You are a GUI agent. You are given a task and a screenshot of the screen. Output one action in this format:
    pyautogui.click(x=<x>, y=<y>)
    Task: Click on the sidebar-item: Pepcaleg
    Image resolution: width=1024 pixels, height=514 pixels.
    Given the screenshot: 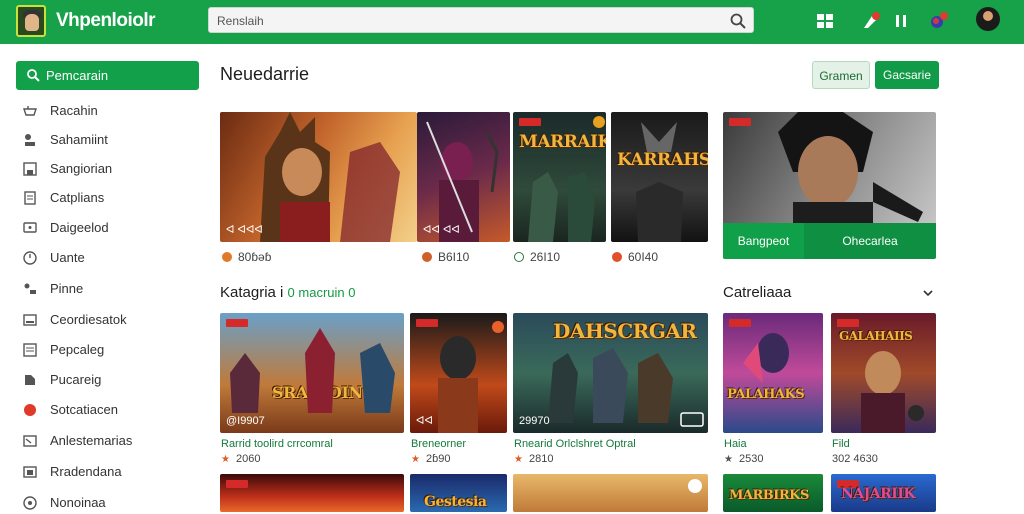 What is the action you would take?
    pyautogui.click(x=112, y=350)
    